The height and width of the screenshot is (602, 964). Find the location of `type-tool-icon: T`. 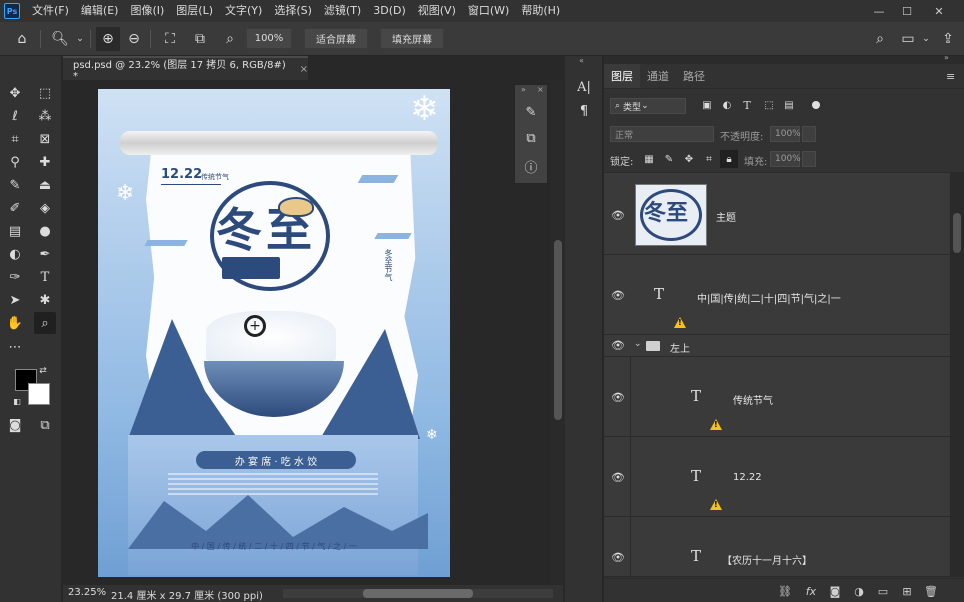

type-tool-icon: T is located at coordinates (45, 277).